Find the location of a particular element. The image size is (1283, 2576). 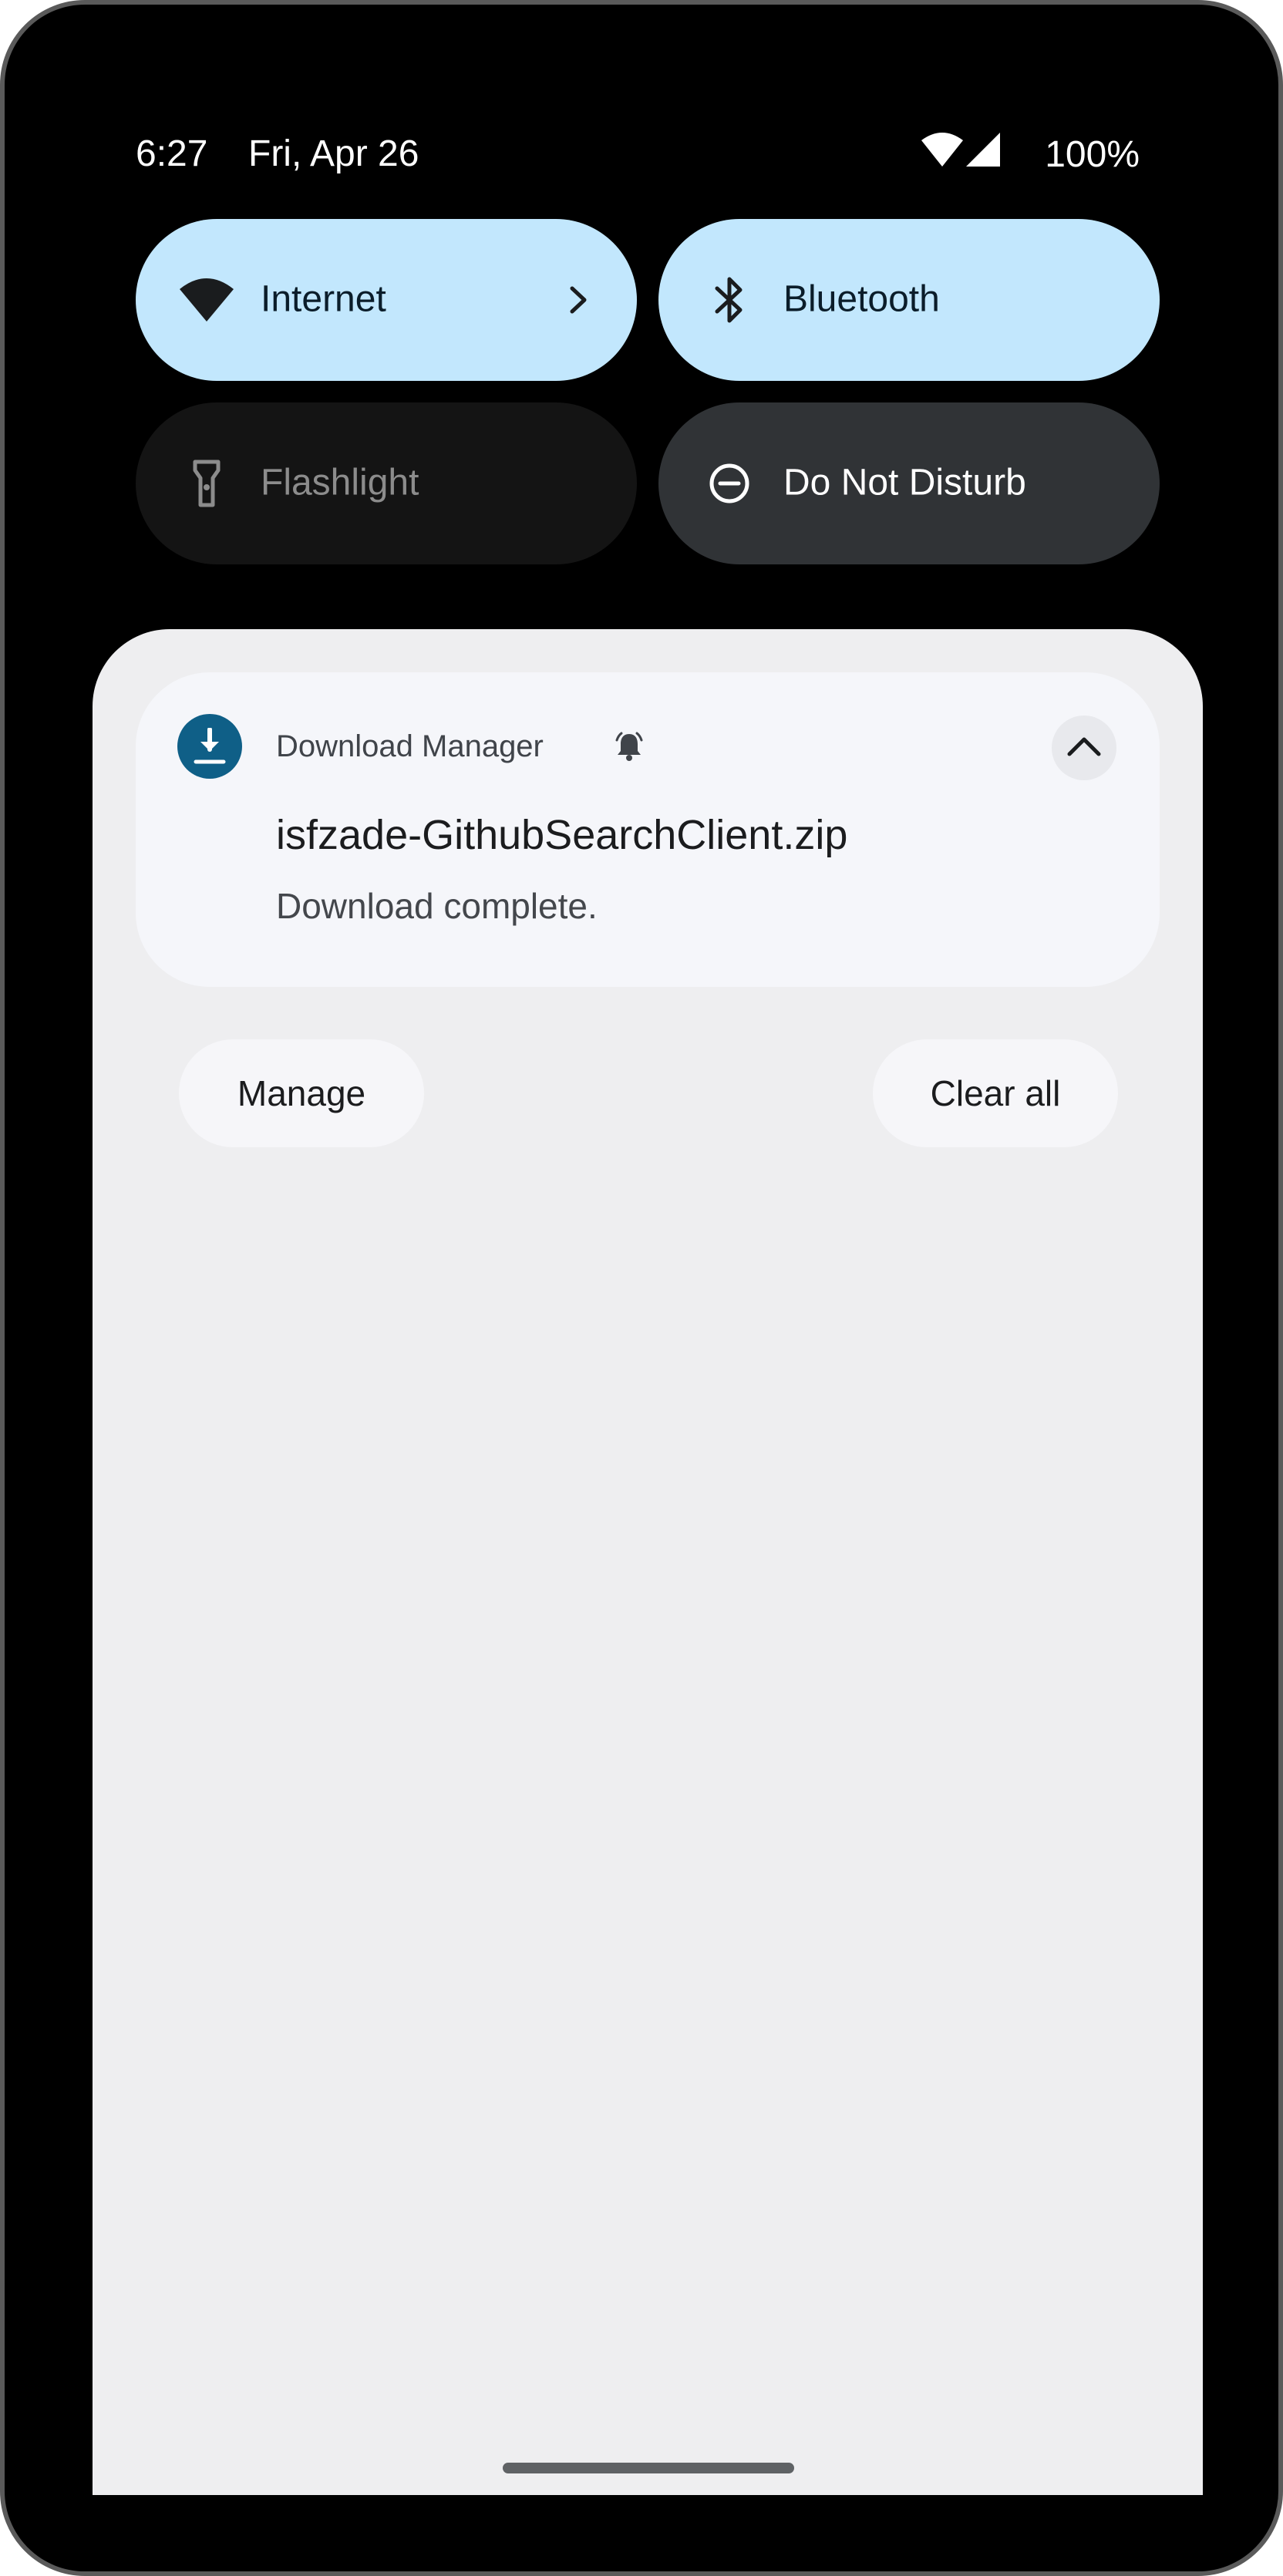

home-gesture-handle is located at coordinates (648, 2468).